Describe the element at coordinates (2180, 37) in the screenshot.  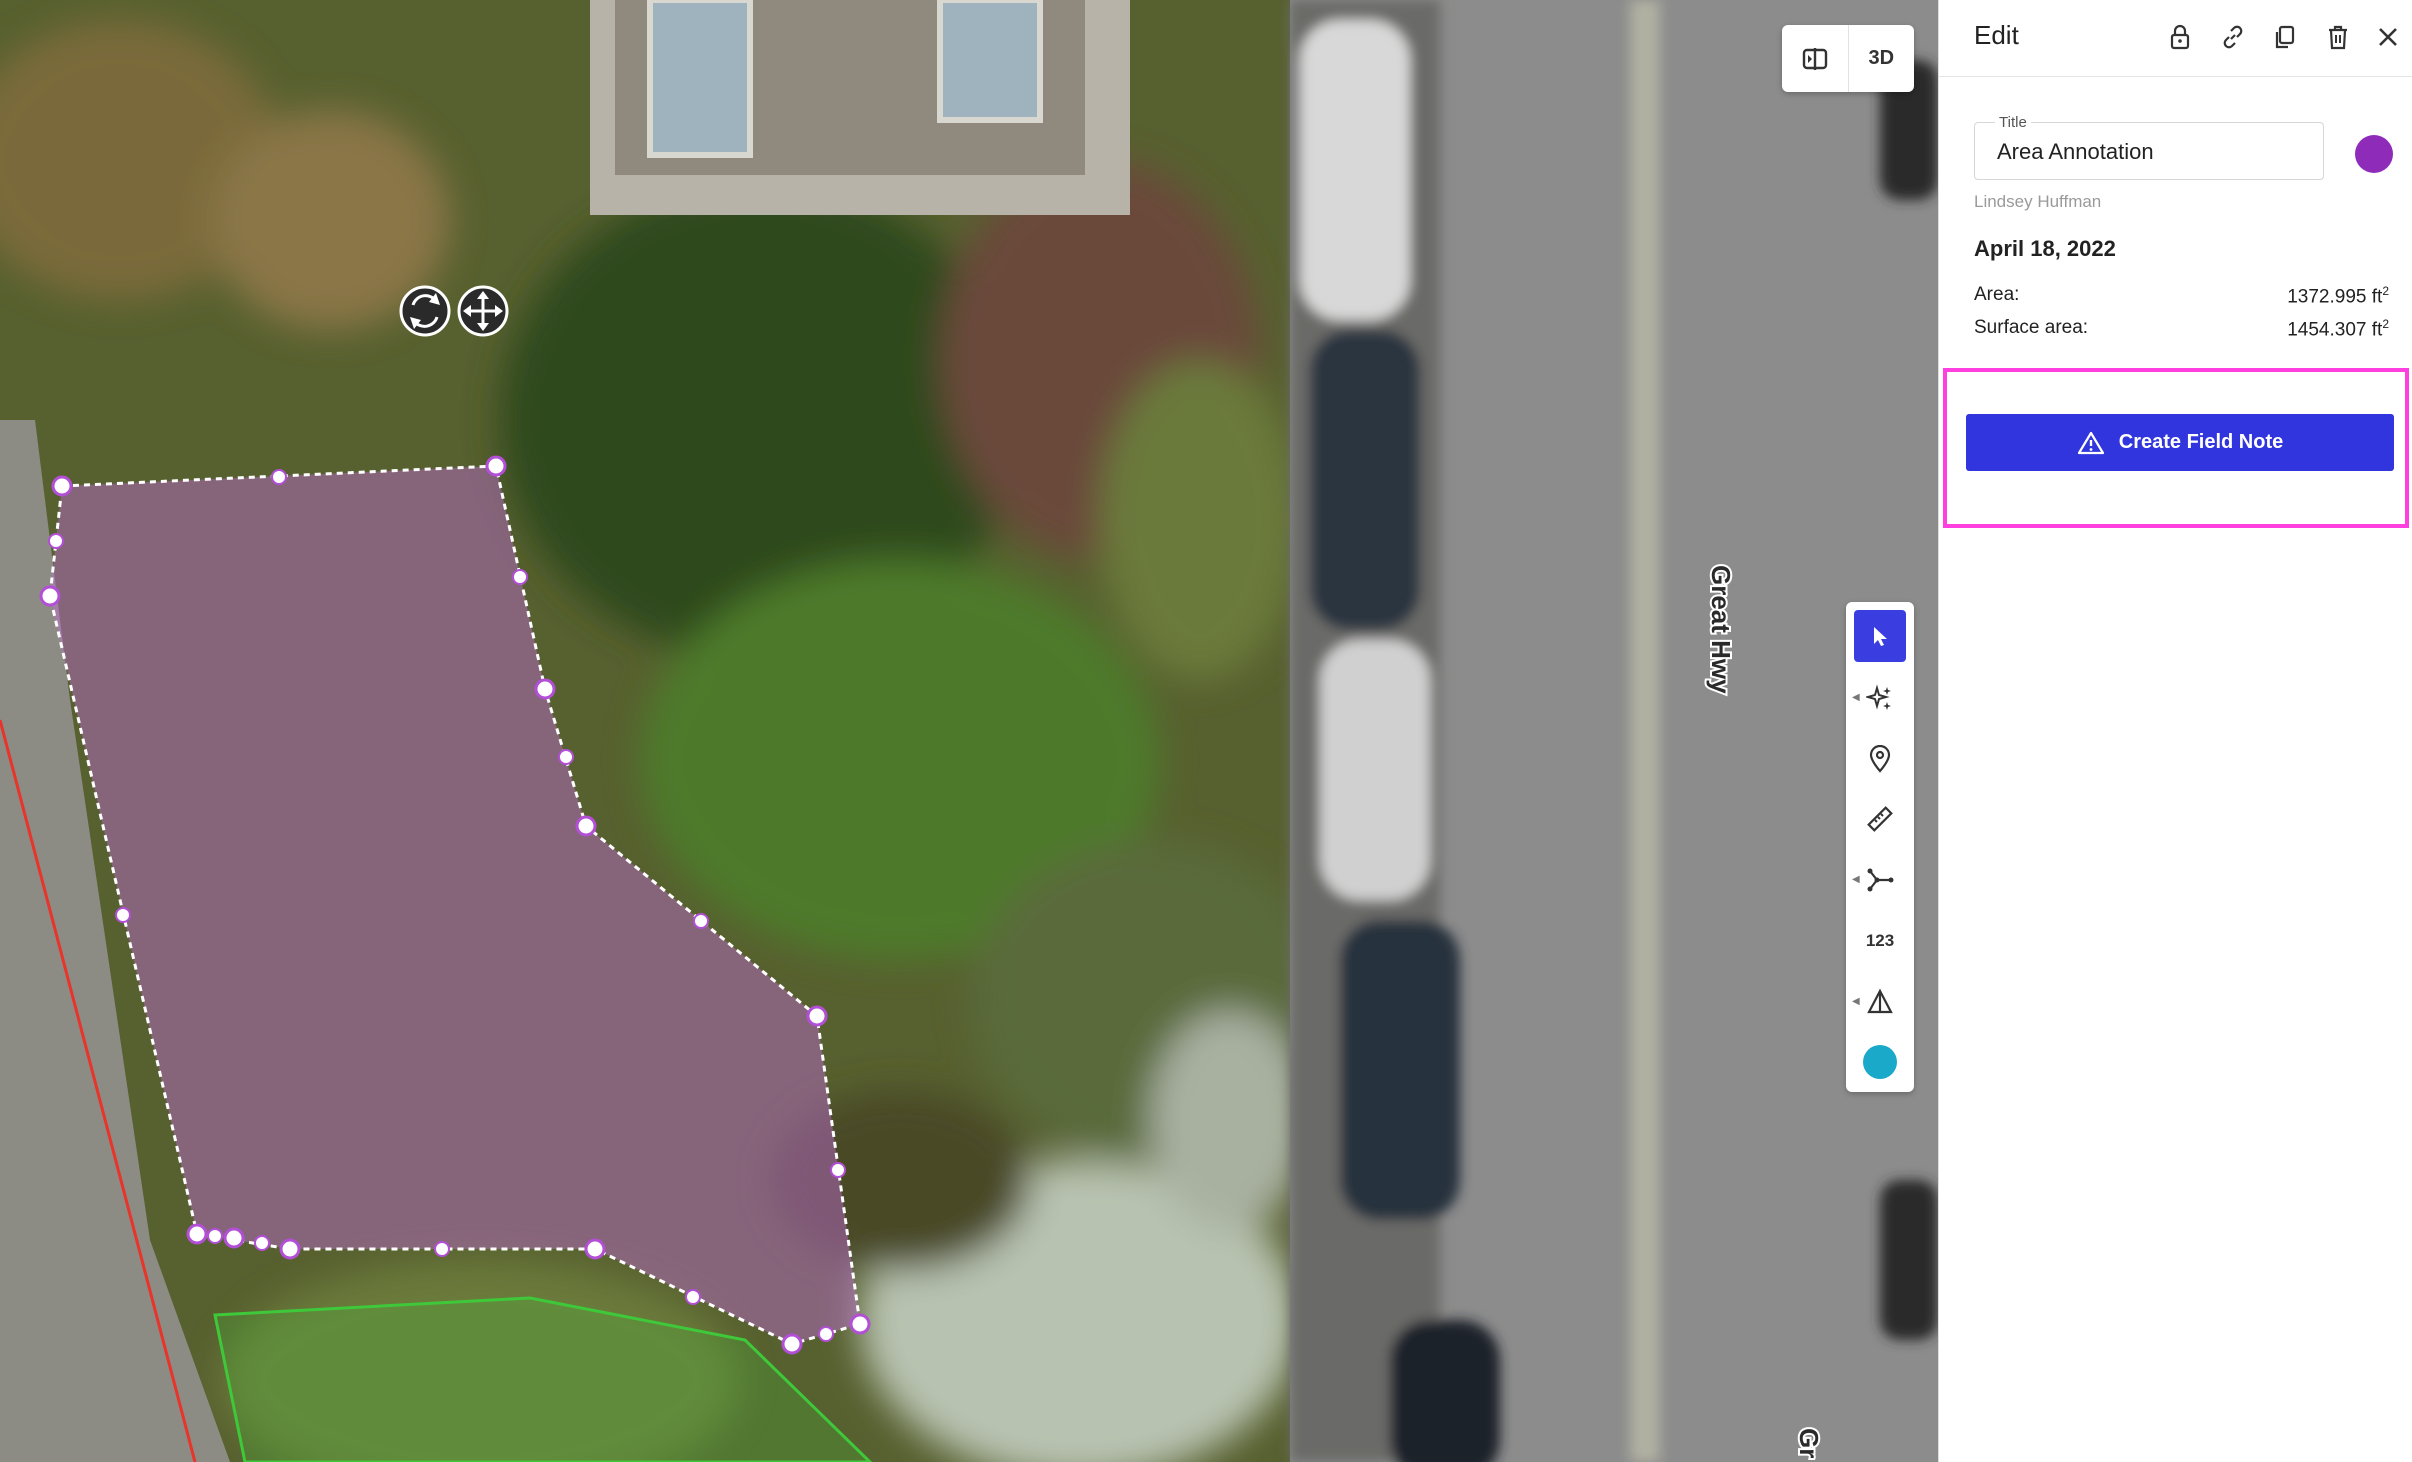
I see `lock-icon` at that location.